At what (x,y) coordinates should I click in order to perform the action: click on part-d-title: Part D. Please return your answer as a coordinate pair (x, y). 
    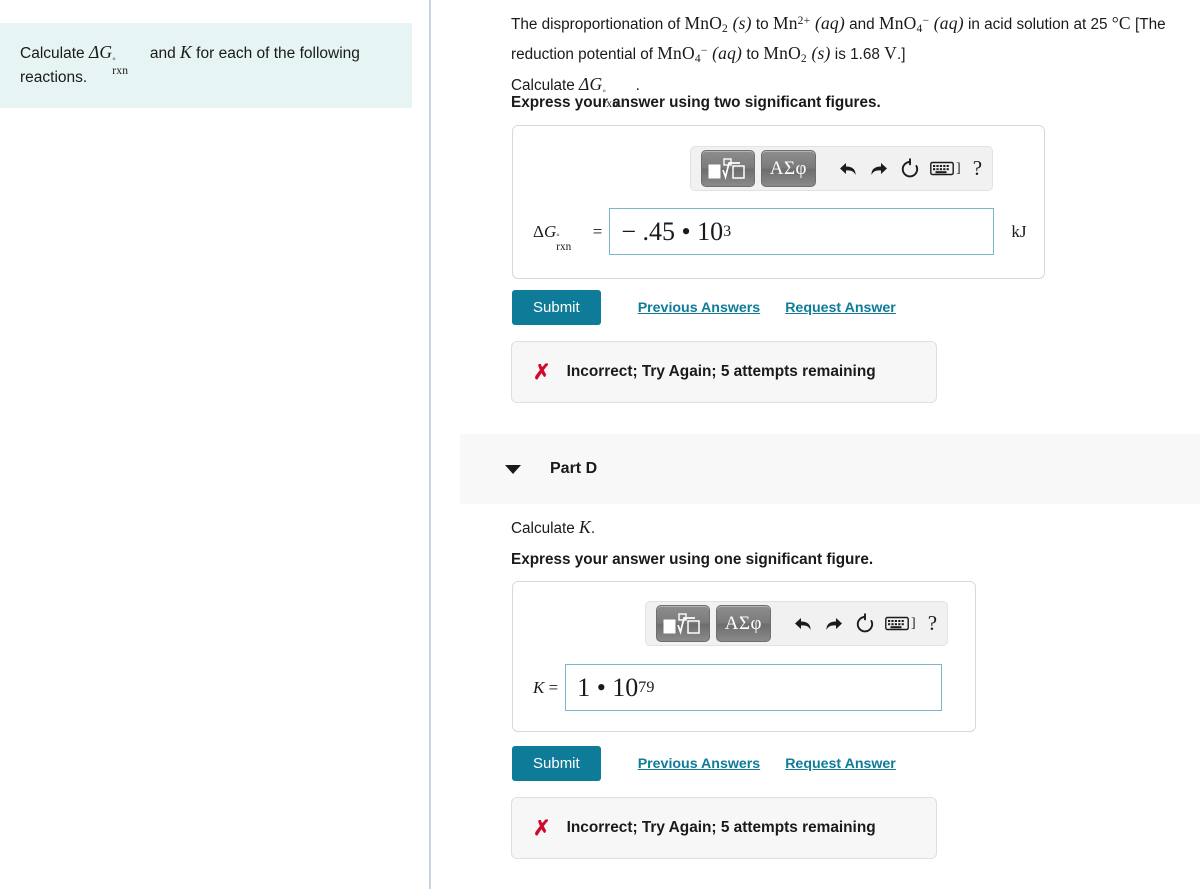
    Looking at the image, I should click on (574, 468).